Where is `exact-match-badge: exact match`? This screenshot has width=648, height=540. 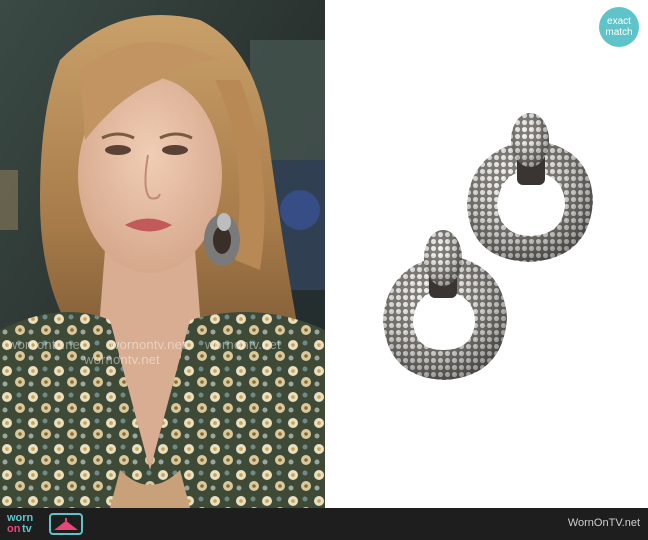 exact-match-badge: exact match is located at coordinates (619, 27).